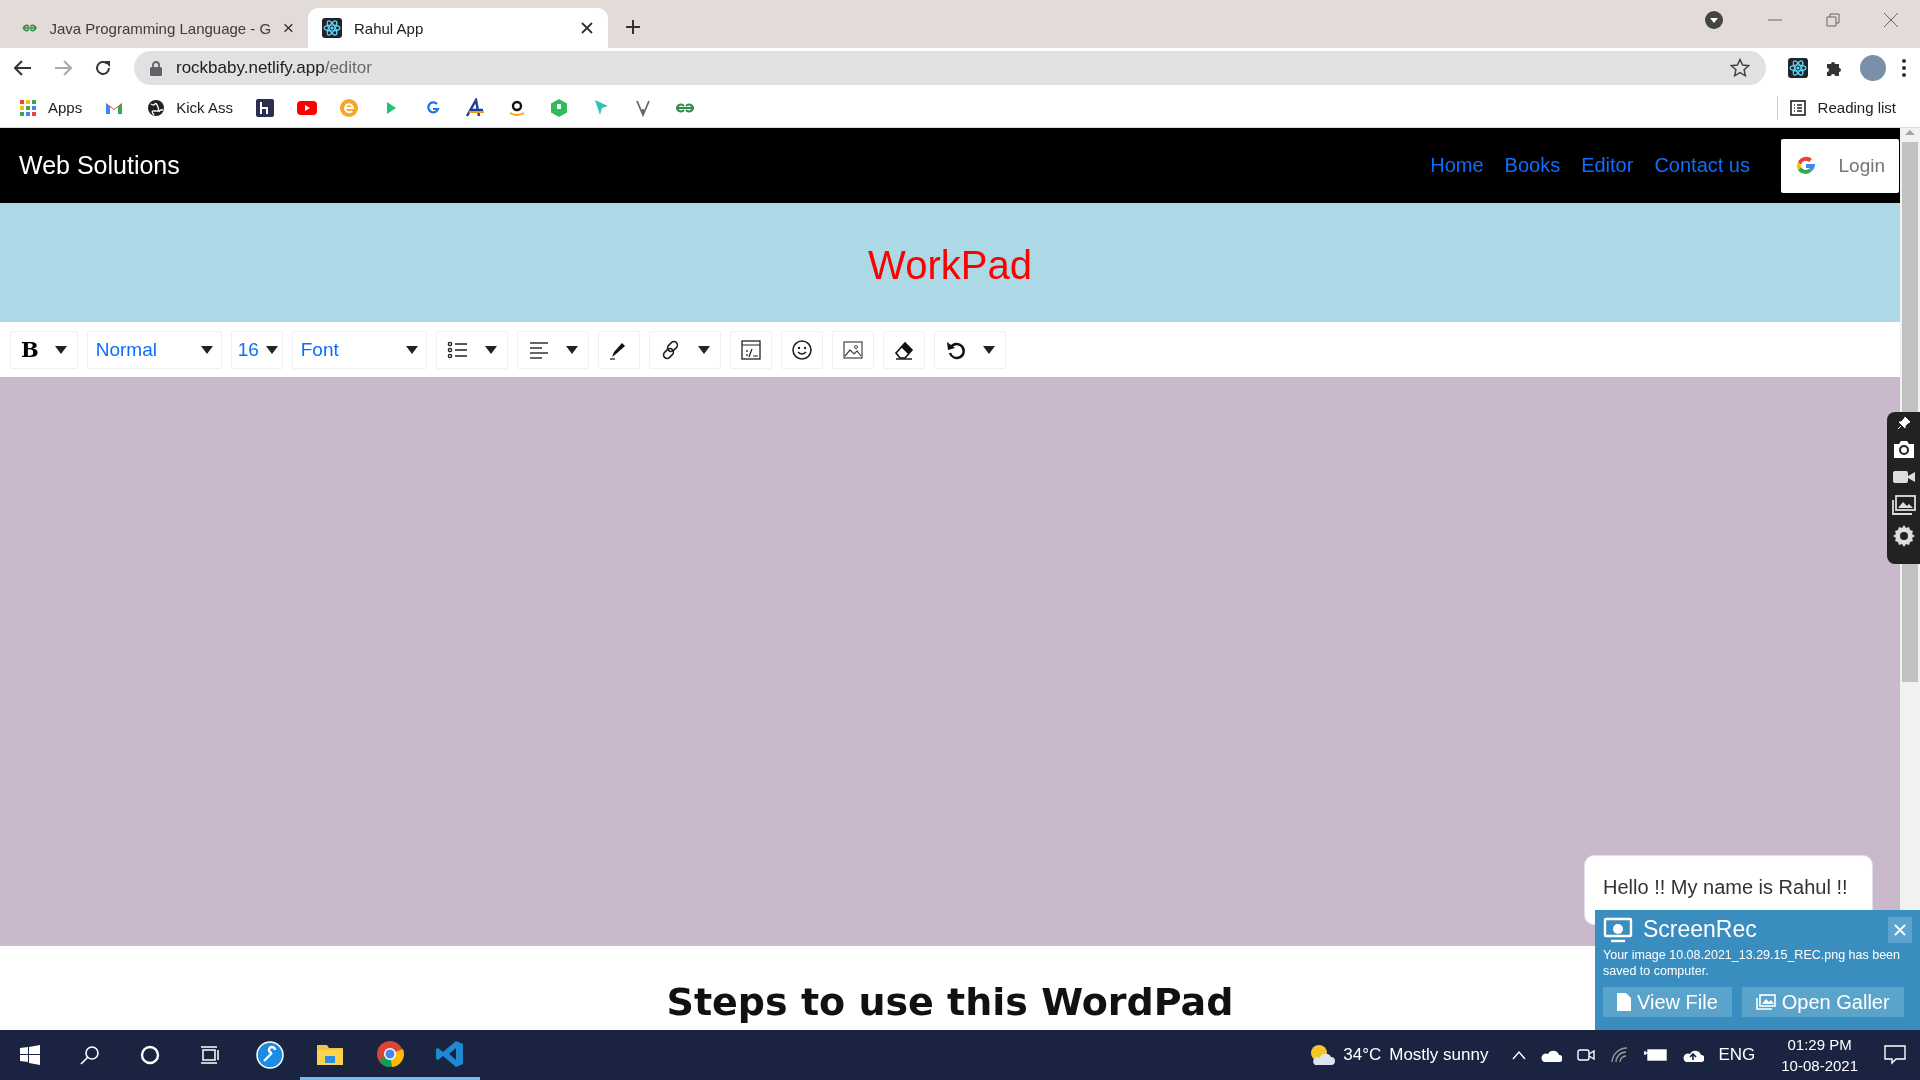 The image size is (1920, 1080). Describe the element at coordinates (1624, 1002) in the screenshot. I see `file-icon` at that location.